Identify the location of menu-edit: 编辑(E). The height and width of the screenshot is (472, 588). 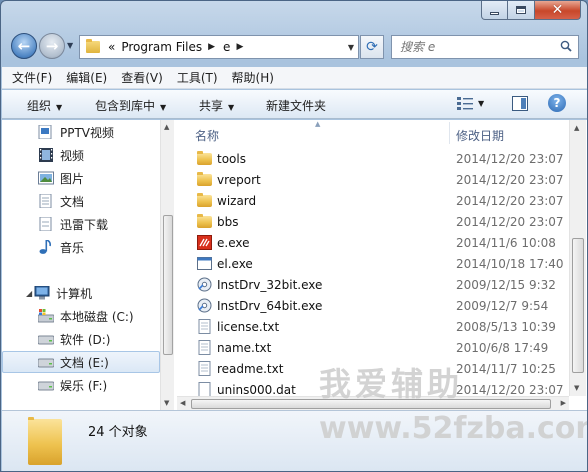
(86, 77).